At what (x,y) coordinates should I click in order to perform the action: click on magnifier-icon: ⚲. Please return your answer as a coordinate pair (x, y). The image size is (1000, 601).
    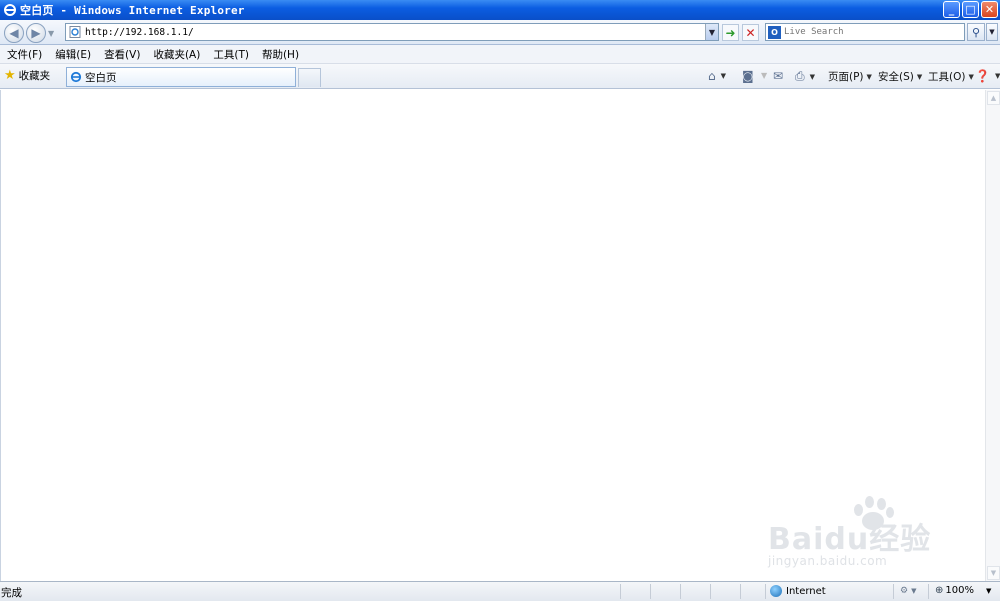
    Looking at the image, I should click on (976, 32).